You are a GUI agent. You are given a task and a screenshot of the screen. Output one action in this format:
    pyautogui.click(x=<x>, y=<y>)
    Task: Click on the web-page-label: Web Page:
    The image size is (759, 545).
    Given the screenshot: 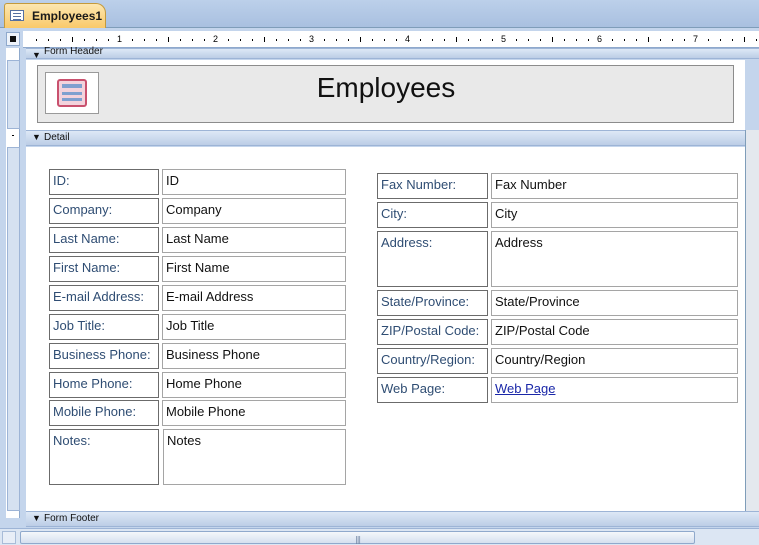 What is the action you would take?
    pyautogui.click(x=432, y=390)
    